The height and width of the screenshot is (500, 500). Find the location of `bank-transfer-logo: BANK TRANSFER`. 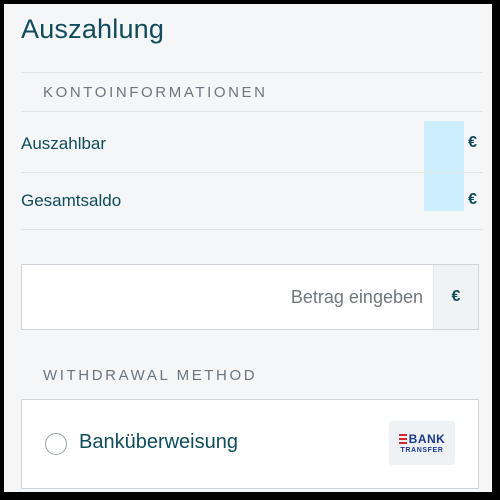

bank-transfer-logo: BANK TRANSFER is located at coordinates (422, 443).